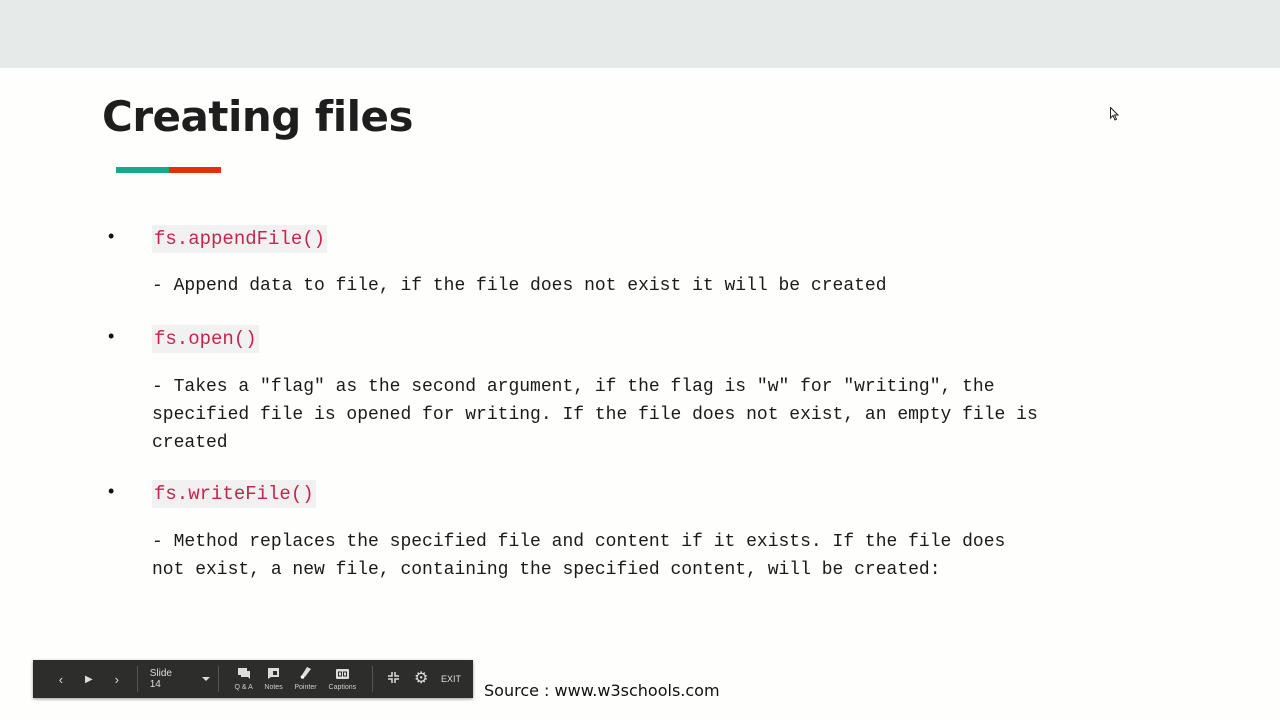 Image resolution: width=1280 pixels, height=720 pixels. Describe the element at coordinates (305, 674) in the screenshot. I see `laser-pointer-icon` at that location.